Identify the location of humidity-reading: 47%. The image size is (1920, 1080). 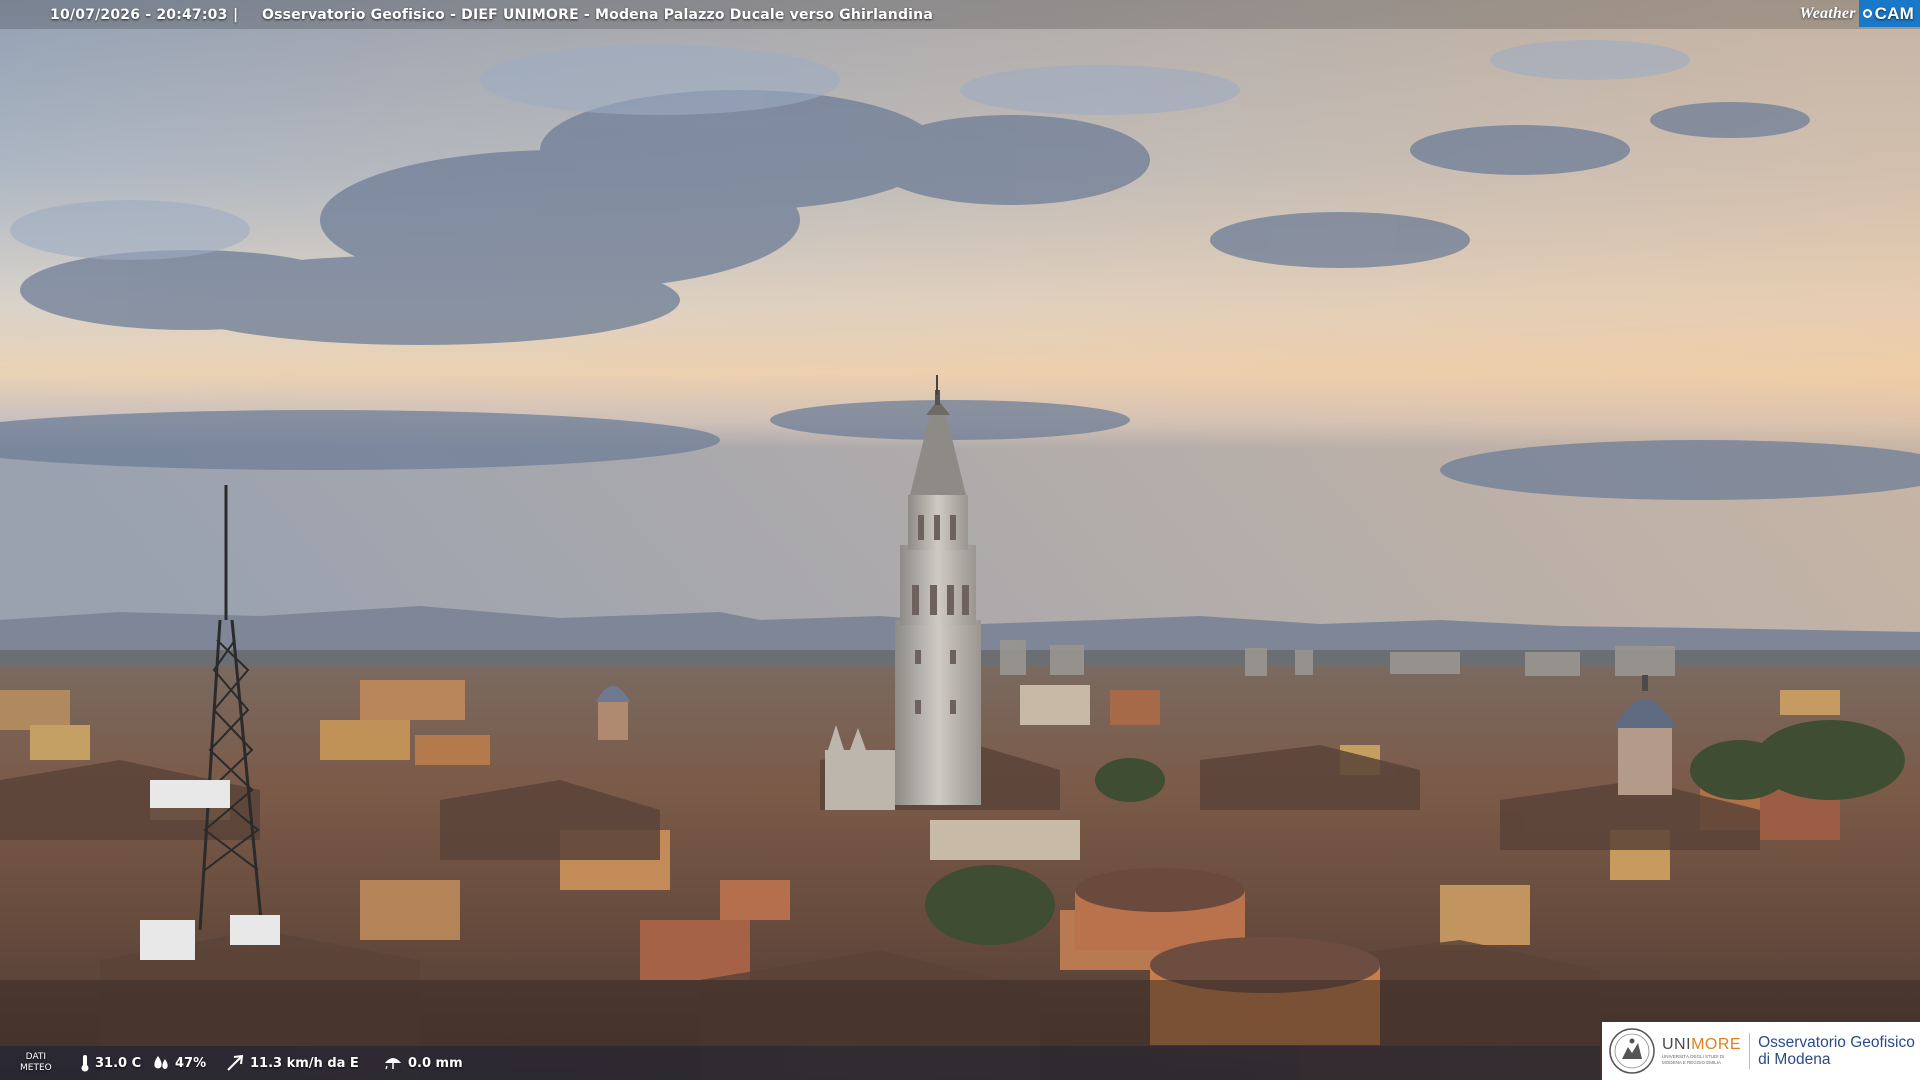
(179, 1063).